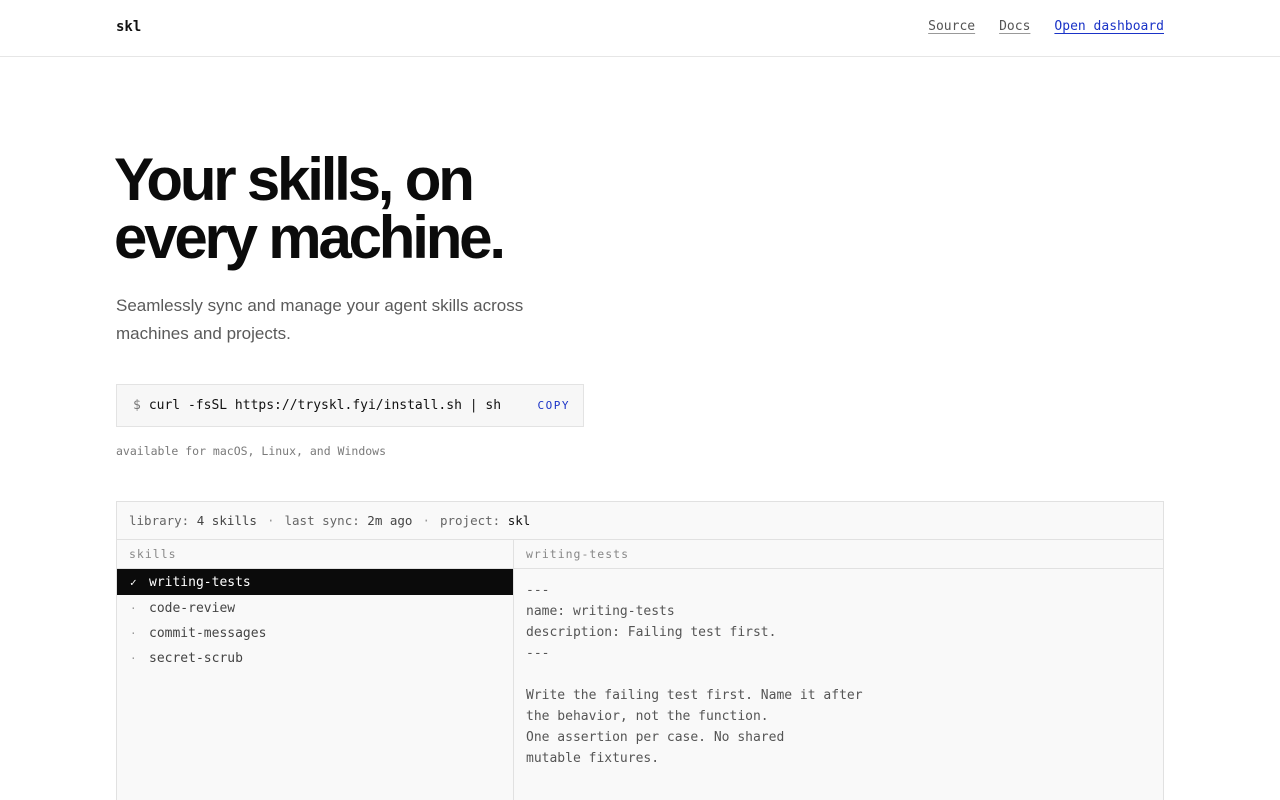 The width and height of the screenshot is (1280, 800). Describe the element at coordinates (159, 520) in the screenshot. I see `library-label: library:` at that location.